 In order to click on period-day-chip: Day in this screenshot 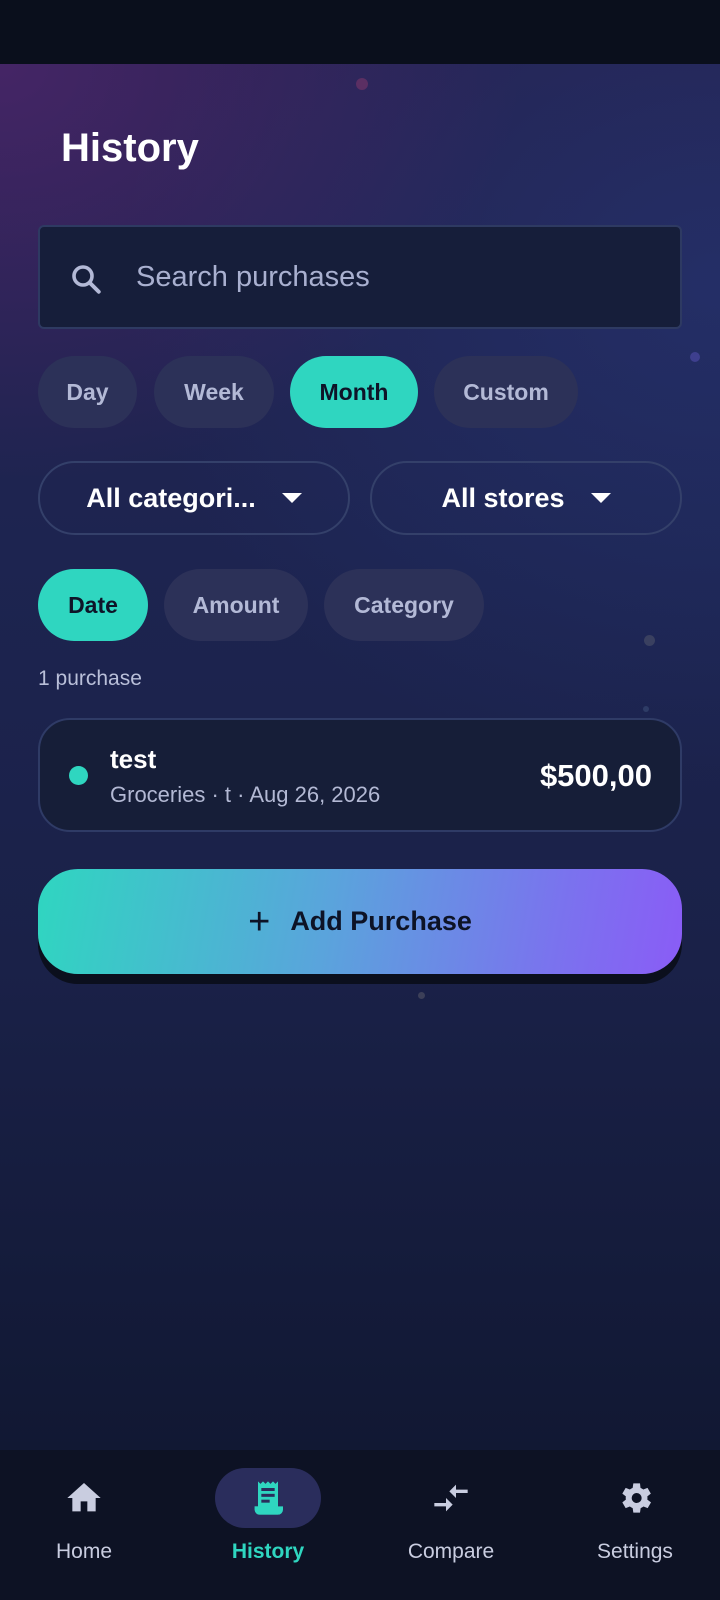, I will do `click(87, 392)`.